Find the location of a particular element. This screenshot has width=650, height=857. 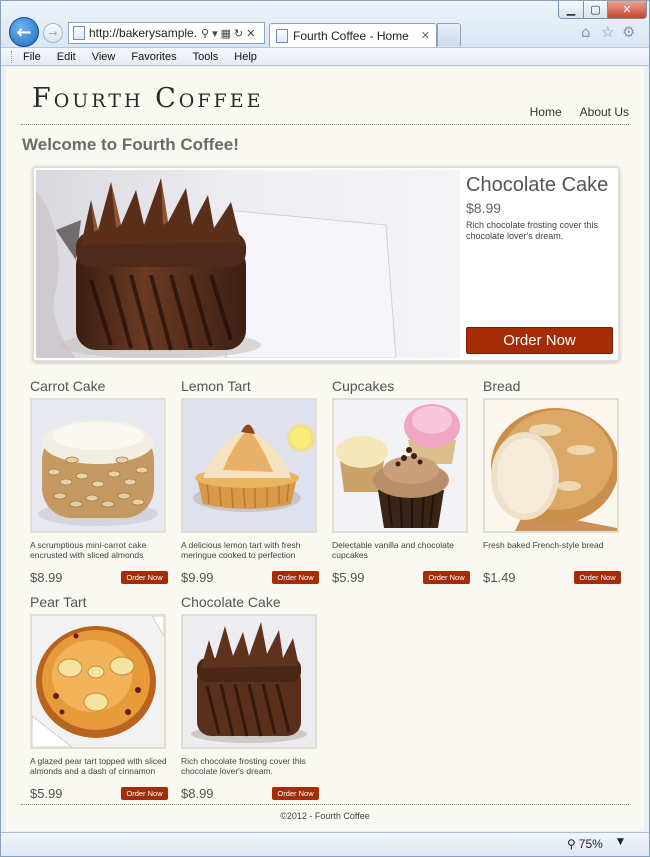

menubar-grip is located at coordinates (12, 57).